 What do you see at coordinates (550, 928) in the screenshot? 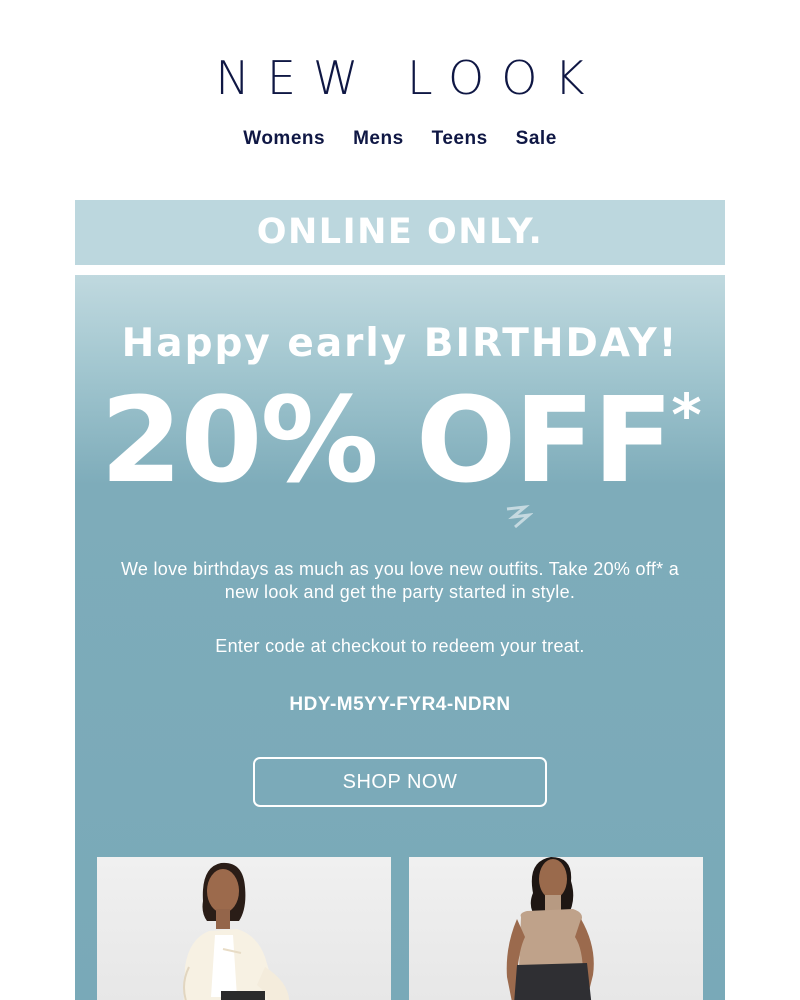
I see `model-knit-top-figure` at bounding box center [550, 928].